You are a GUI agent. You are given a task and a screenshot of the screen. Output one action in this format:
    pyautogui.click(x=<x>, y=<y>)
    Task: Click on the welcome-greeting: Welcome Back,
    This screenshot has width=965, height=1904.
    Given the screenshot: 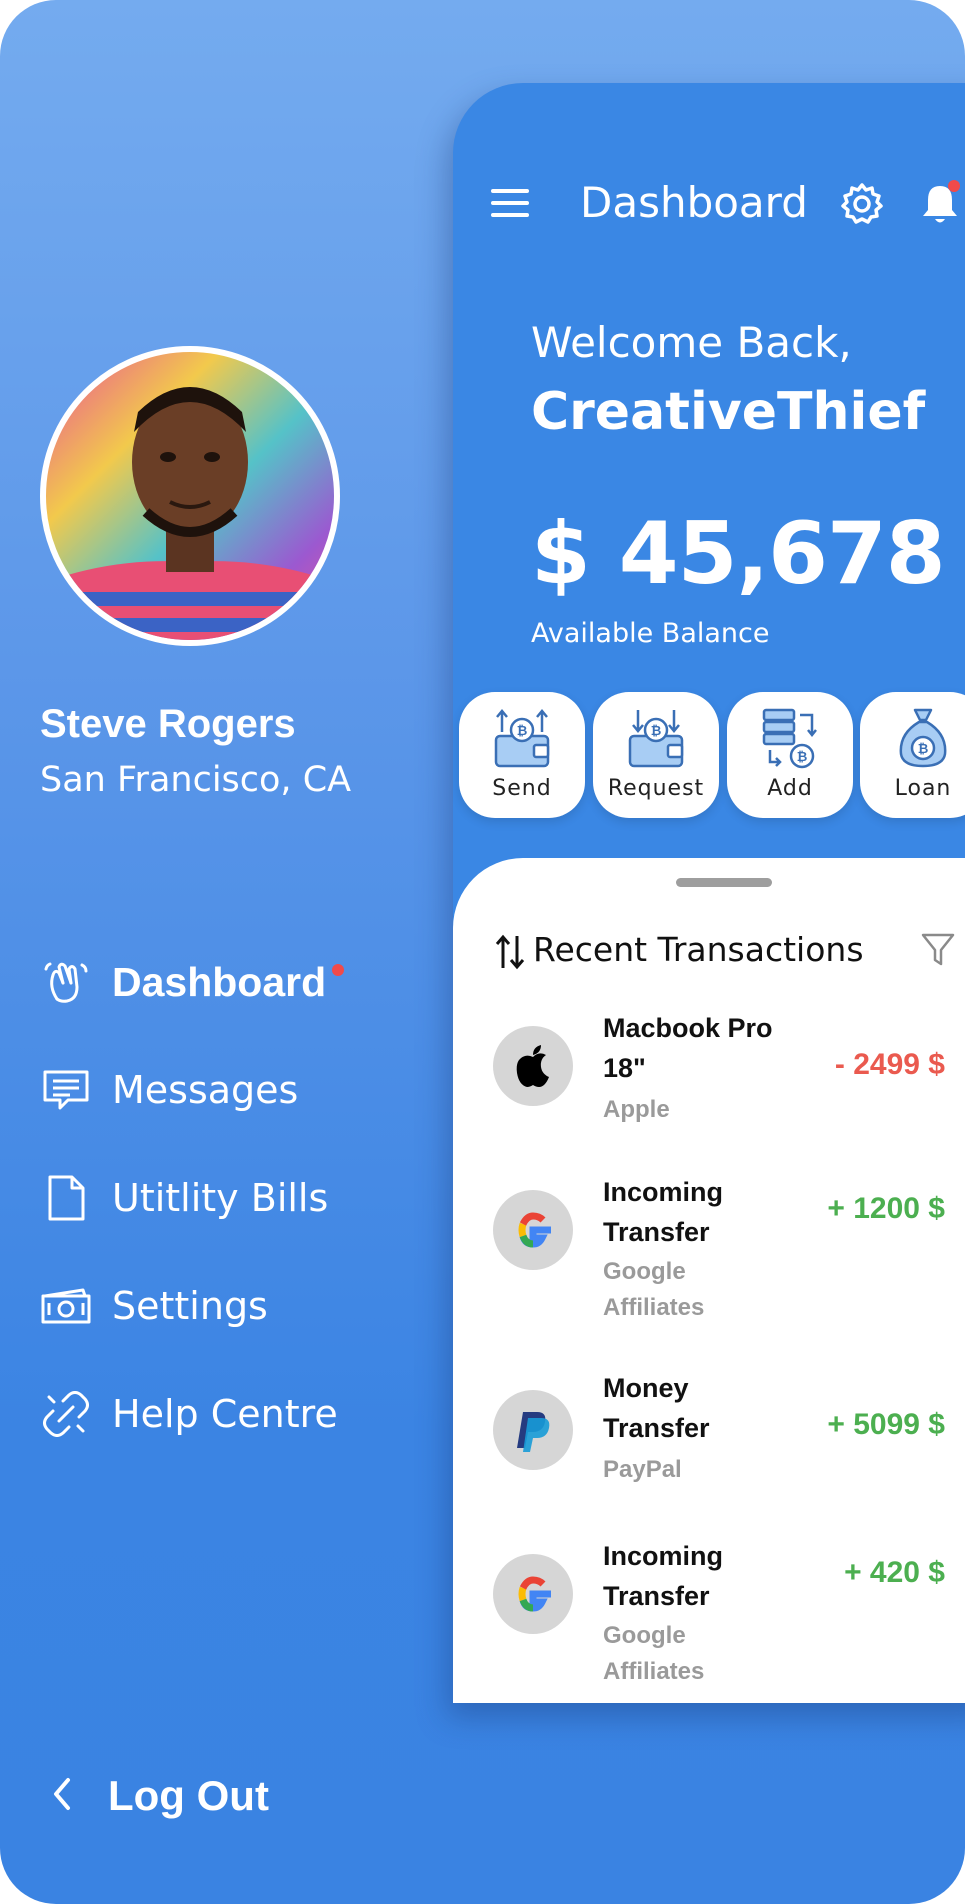 What is the action you would take?
    pyautogui.click(x=691, y=342)
    